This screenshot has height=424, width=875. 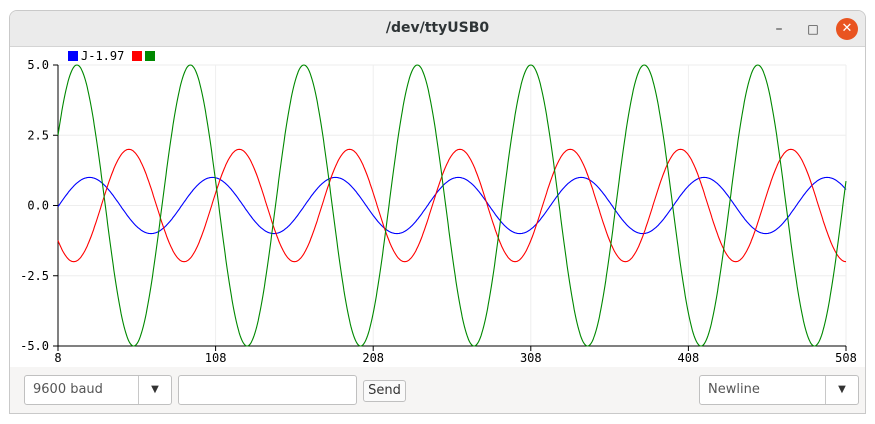 What do you see at coordinates (38, 65) in the screenshot?
I see `y-tick-label: 5.0` at bounding box center [38, 65].